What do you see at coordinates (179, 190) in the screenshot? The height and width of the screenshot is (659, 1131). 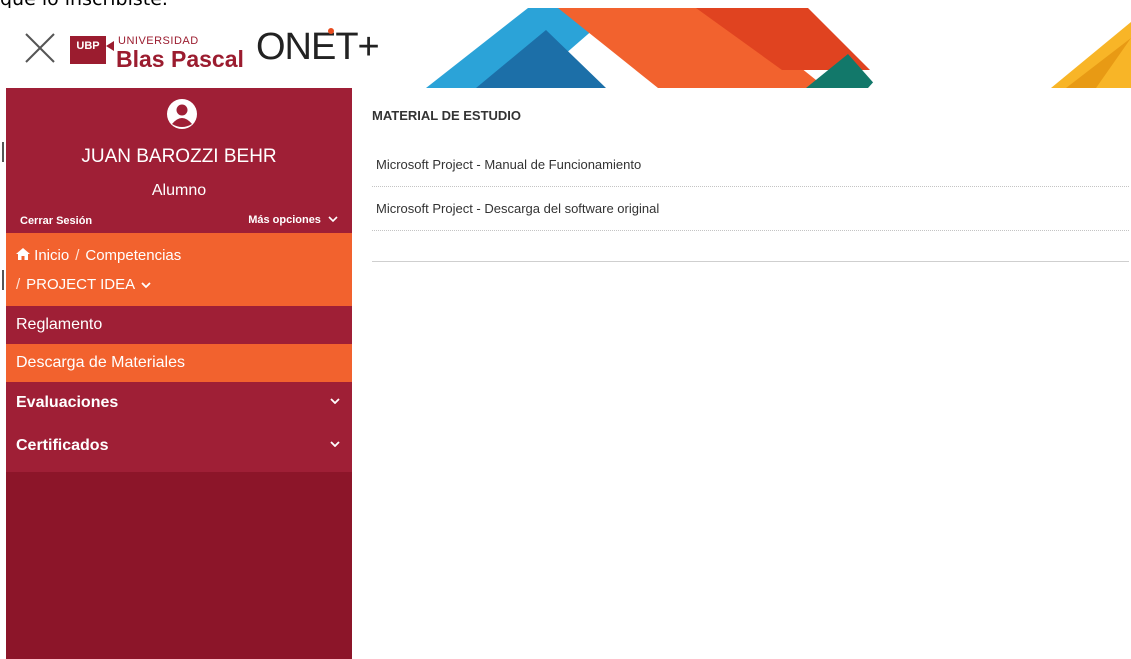 I see `user-role: Alumno` at bounding box center [179, 190].